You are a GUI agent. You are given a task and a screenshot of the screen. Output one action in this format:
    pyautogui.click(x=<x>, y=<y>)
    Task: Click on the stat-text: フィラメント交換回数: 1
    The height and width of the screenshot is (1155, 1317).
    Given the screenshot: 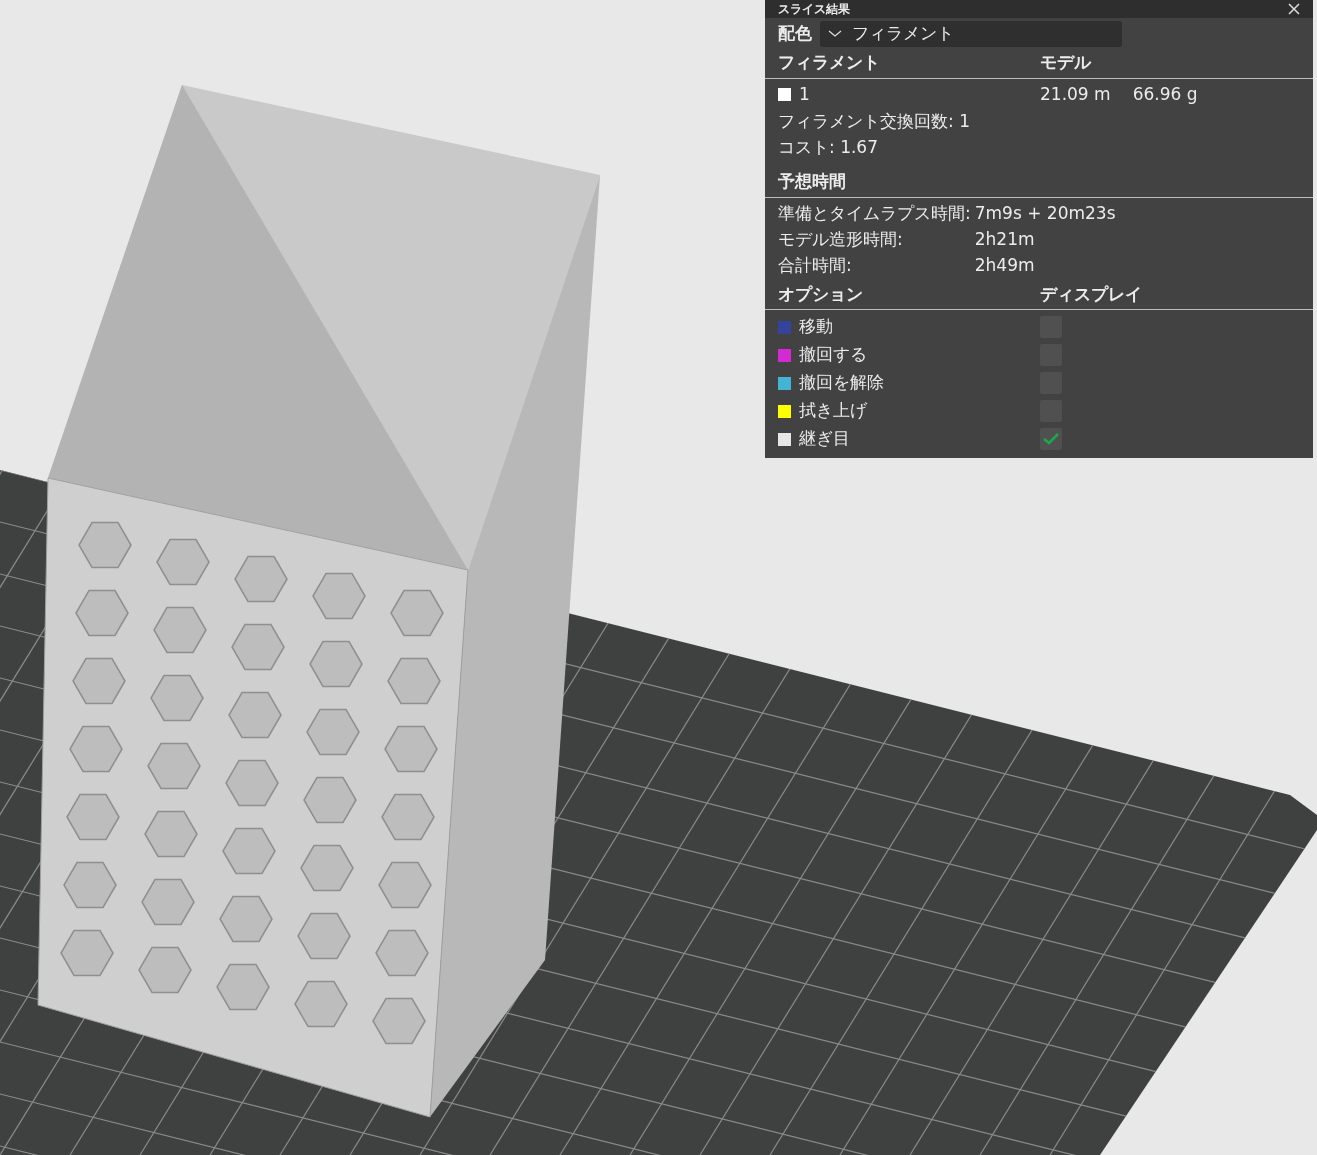 What is the action you would take?
    pyautogui.click(x=874, y=121)
    